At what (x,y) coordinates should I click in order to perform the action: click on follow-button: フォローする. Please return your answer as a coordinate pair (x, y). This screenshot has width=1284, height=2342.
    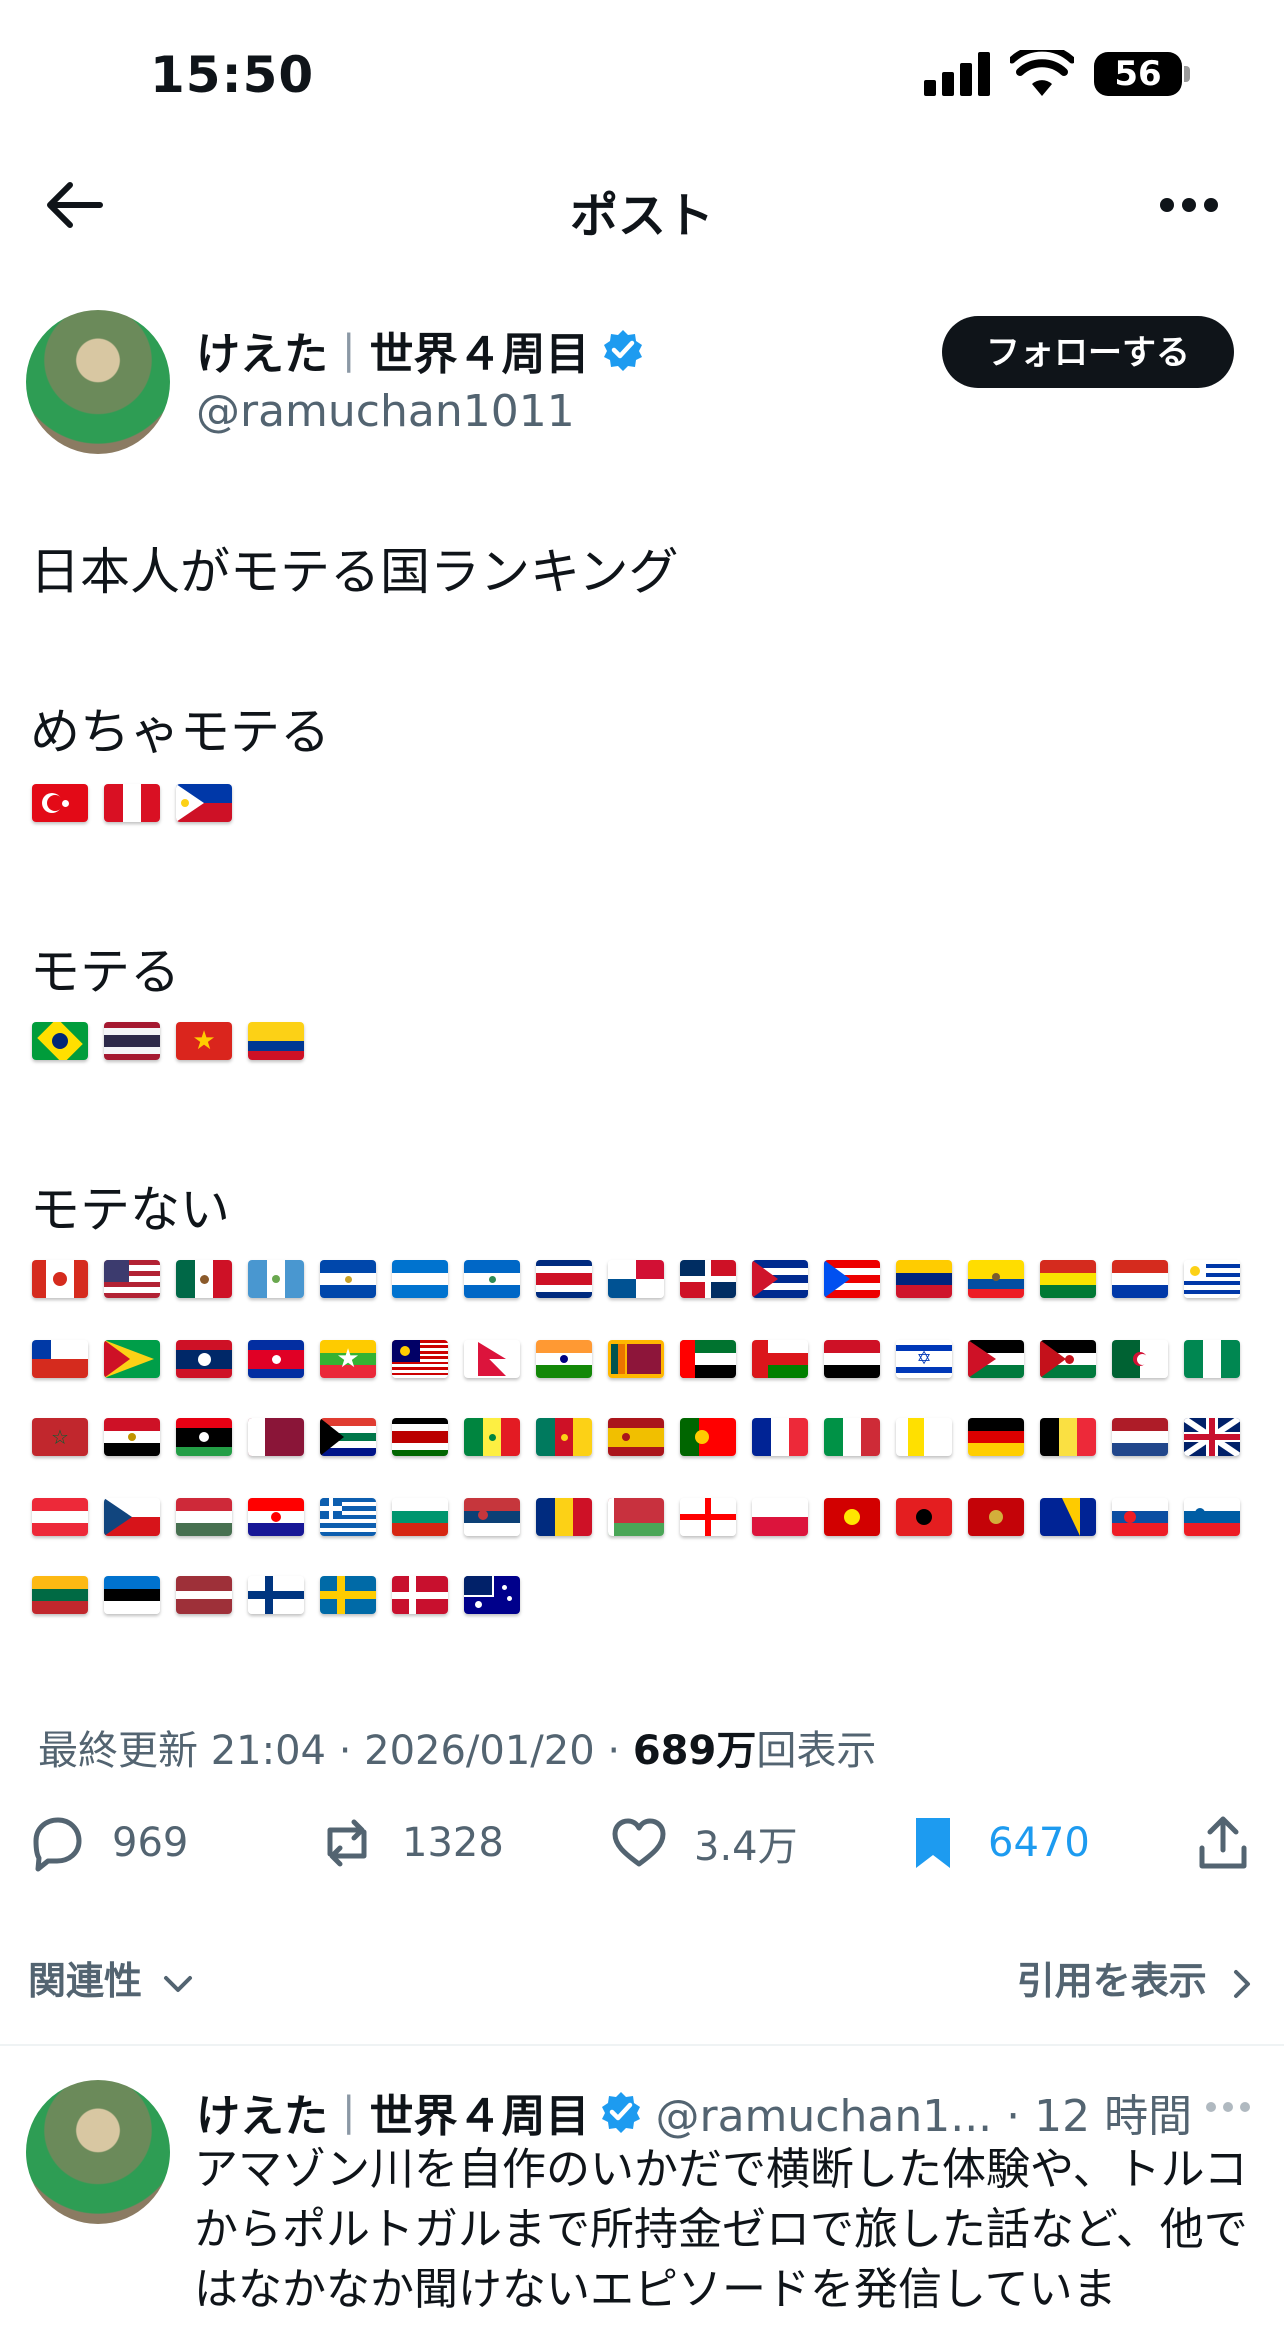
    Looking at the image, I should click on (1088, 352).